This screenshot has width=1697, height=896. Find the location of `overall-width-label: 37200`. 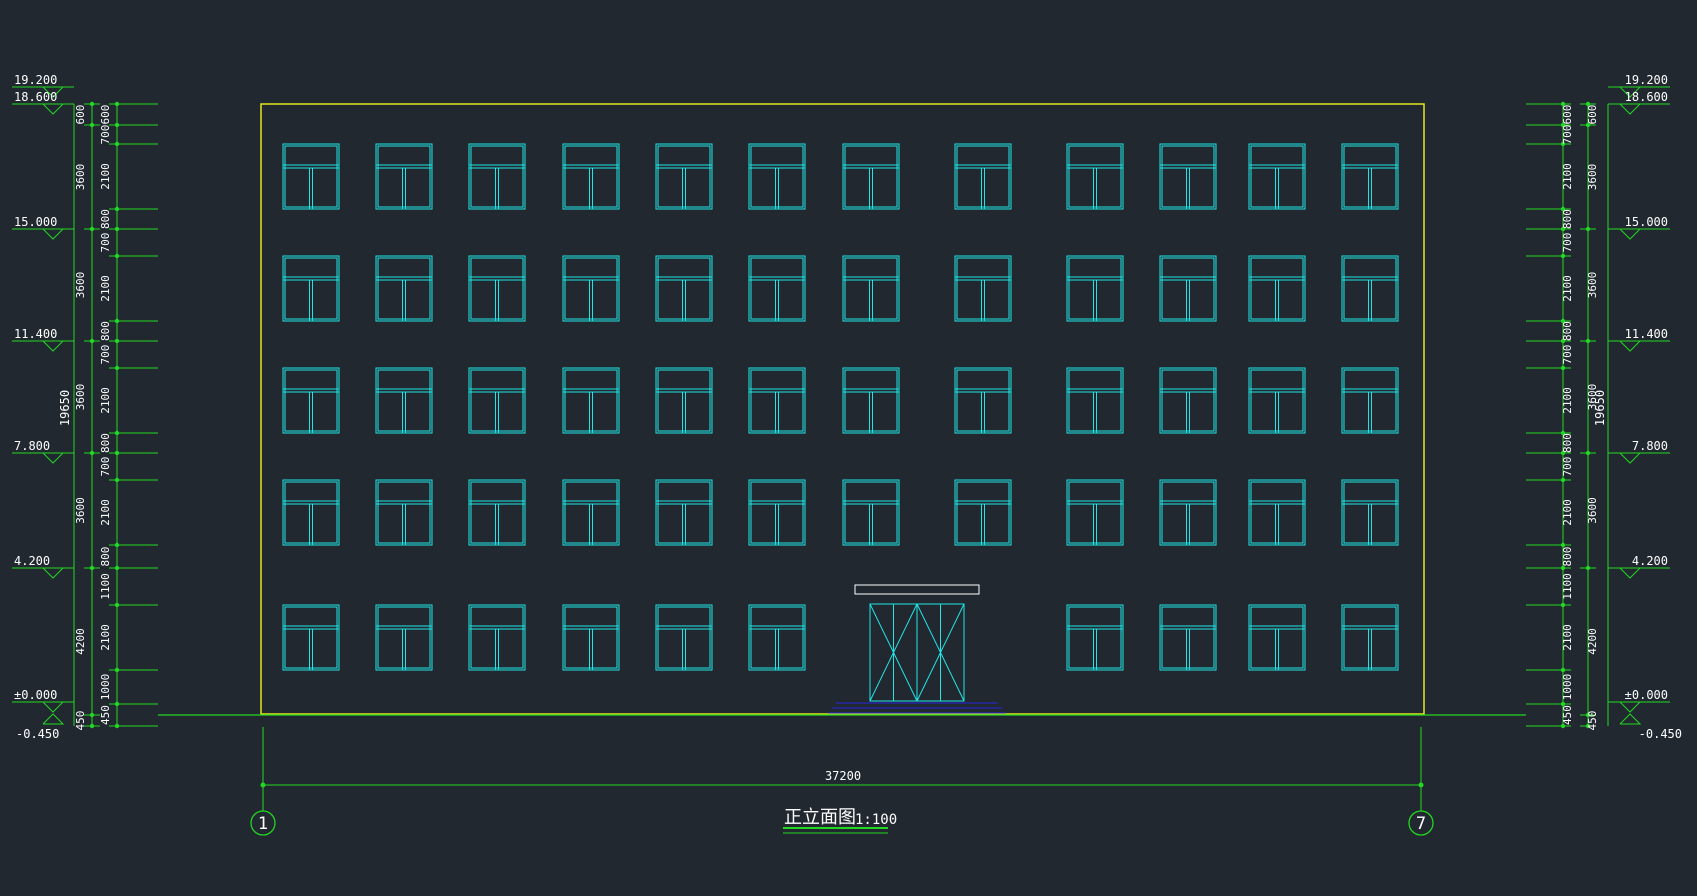

overall-width-label: 37200 is located at coordinates (843, 776).